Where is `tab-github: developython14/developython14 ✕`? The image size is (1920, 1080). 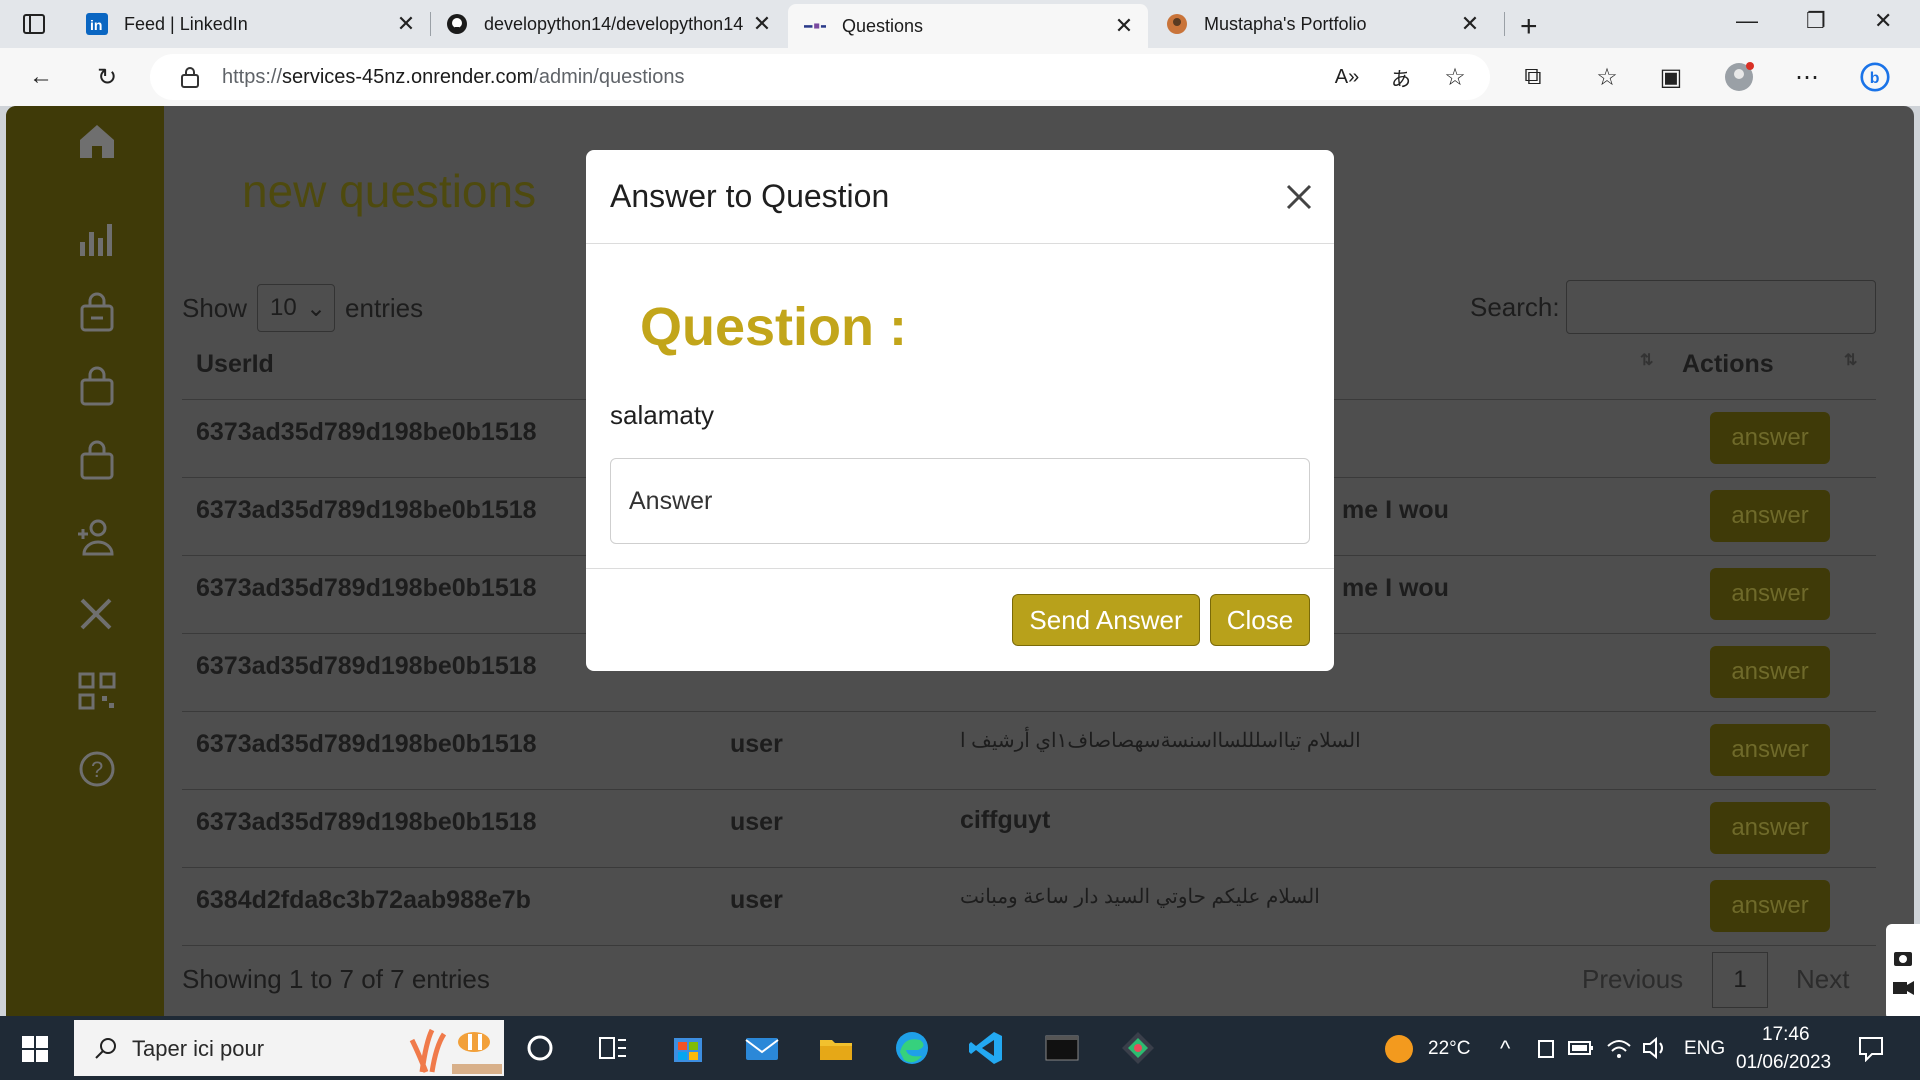 tab-github: developython14/developython14 ✕ is located at coordinates (608, 24).